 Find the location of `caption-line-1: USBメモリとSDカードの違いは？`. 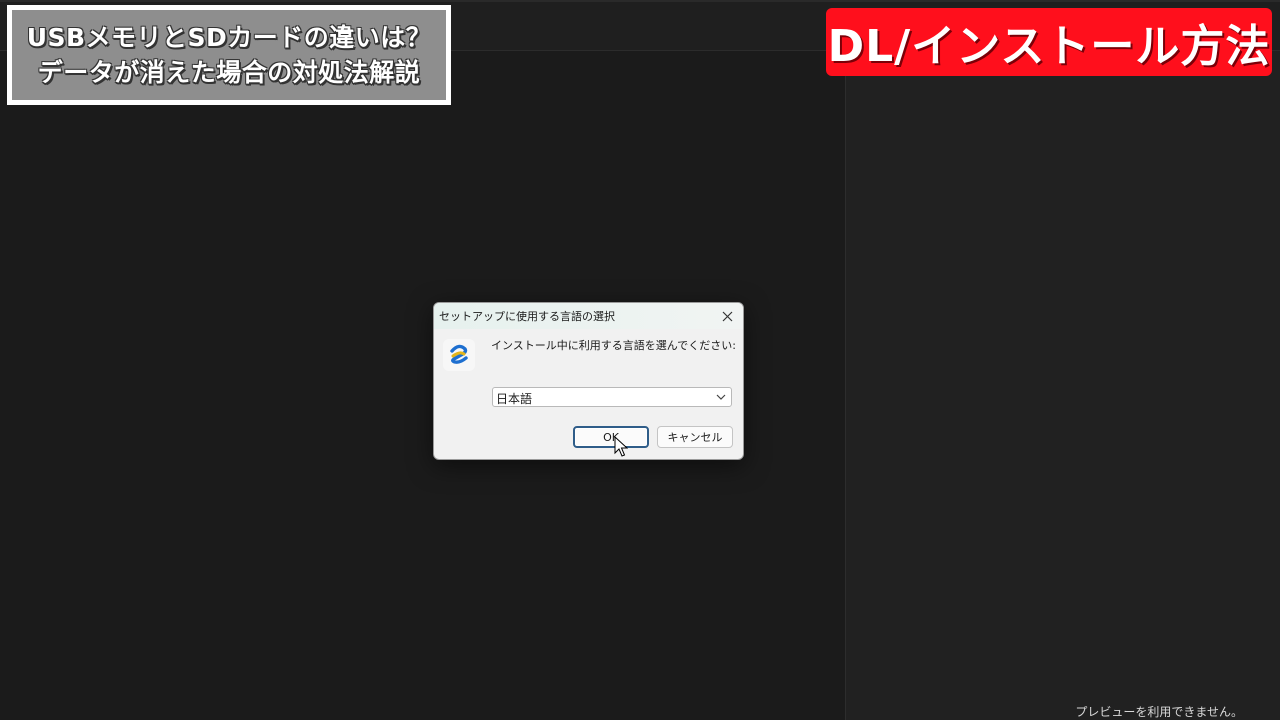

caption-line-1: USBメモリとSDカードの違いは？ is located at coordinates (229, 37).